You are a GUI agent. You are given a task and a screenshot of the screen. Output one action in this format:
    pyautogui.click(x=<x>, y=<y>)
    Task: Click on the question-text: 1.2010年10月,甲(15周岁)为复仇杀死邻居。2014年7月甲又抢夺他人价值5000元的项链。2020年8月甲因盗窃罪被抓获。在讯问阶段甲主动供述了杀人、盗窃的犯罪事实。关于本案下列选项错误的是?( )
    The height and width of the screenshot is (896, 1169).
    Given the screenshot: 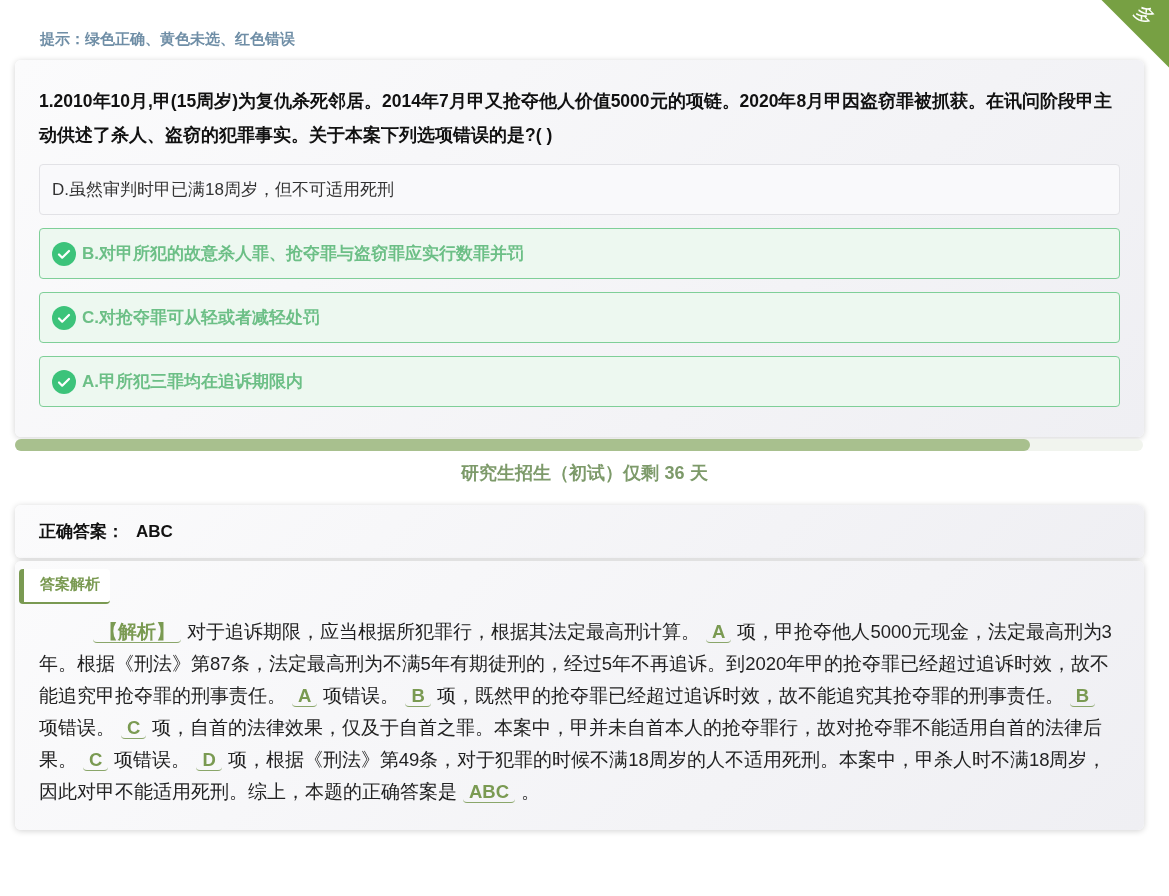 What is the action you would take?
    pyautogui.click(x=576, y=118)
    